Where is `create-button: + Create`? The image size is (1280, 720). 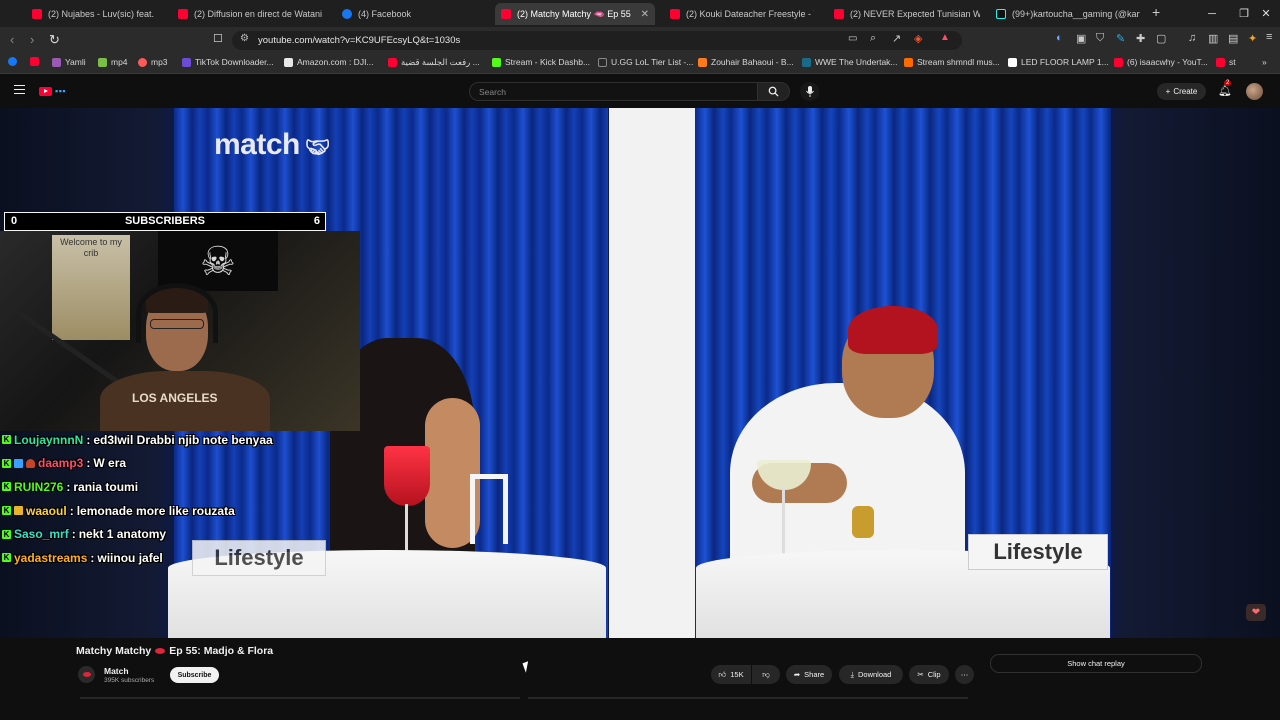
create-button: + Create is located at coordinates (1181, 91).